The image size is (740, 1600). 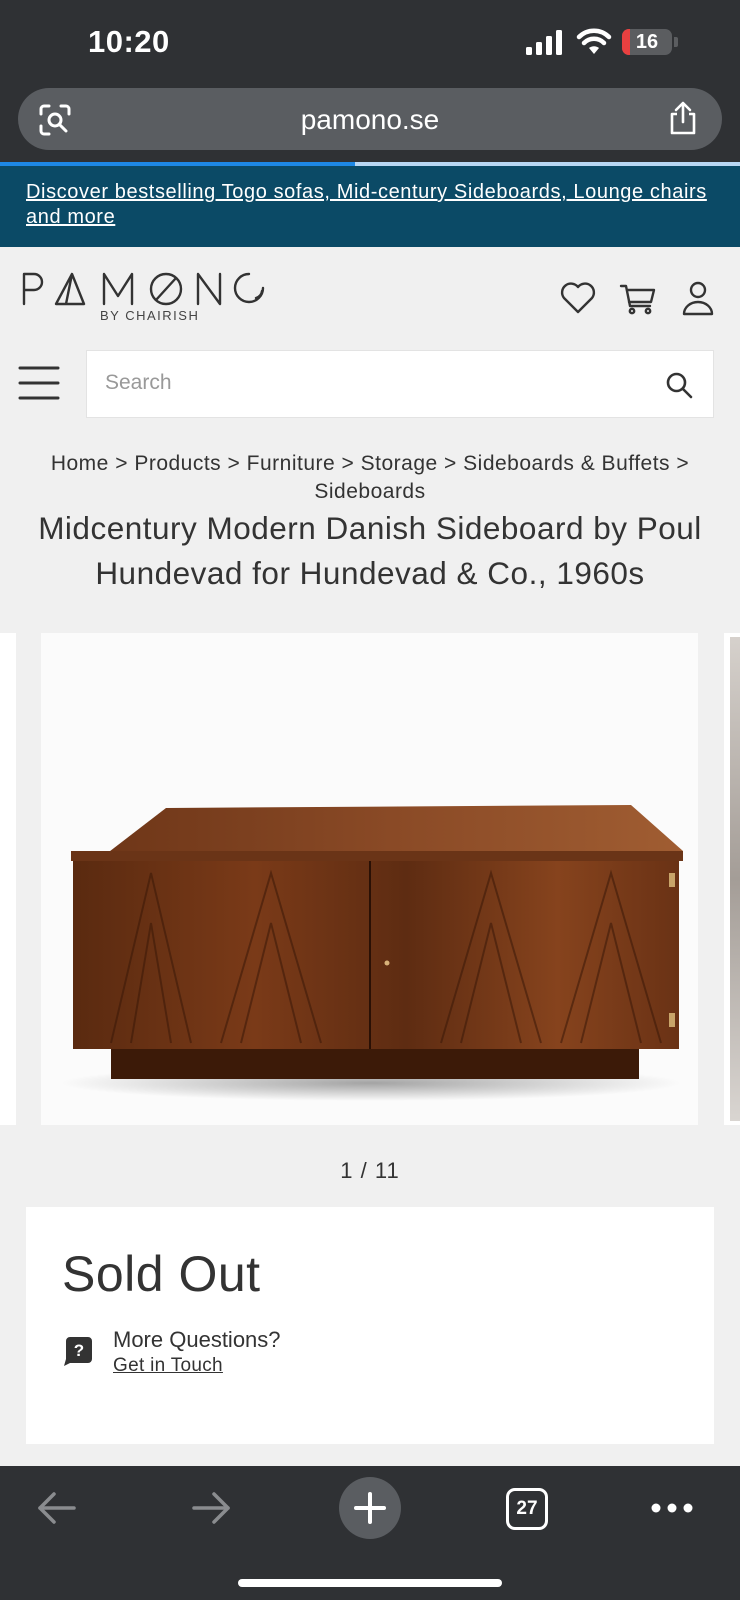 I want to click on browser-toolbar: 27, so click(x=370, y=1533).